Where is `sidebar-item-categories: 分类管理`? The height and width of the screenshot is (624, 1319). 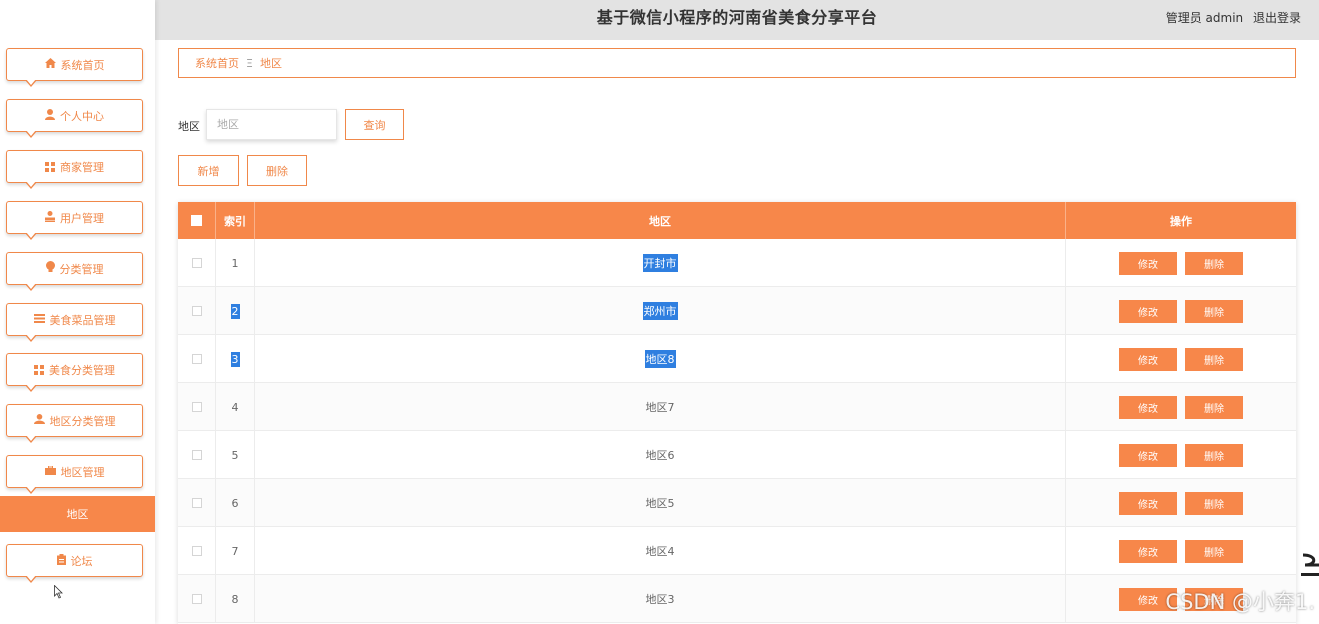 sidebar-item-categories: 分类管理 is located at coordinates (74, 271).